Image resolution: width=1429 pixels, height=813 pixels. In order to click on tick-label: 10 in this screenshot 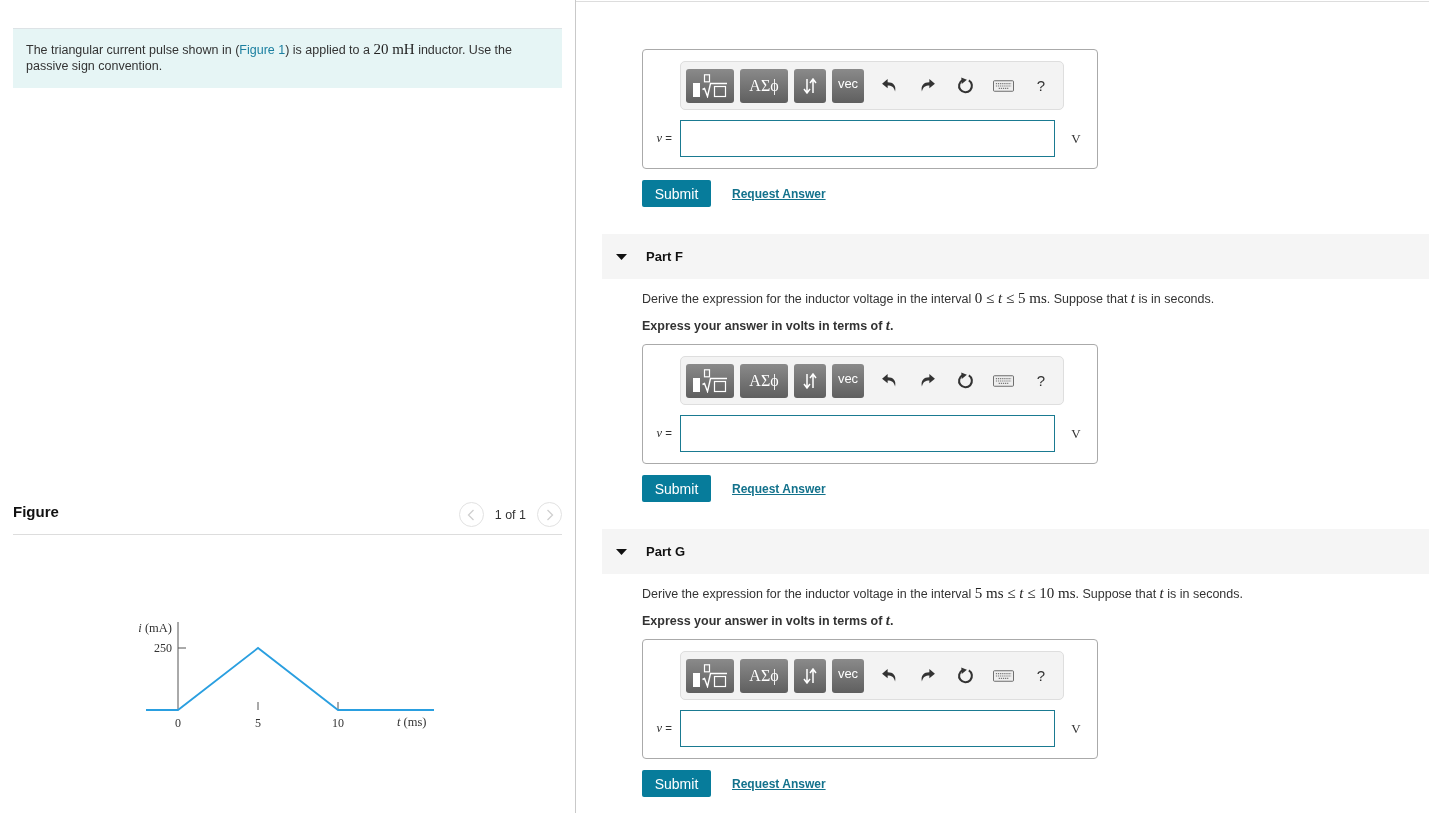, I will do `click(338, 723)`.